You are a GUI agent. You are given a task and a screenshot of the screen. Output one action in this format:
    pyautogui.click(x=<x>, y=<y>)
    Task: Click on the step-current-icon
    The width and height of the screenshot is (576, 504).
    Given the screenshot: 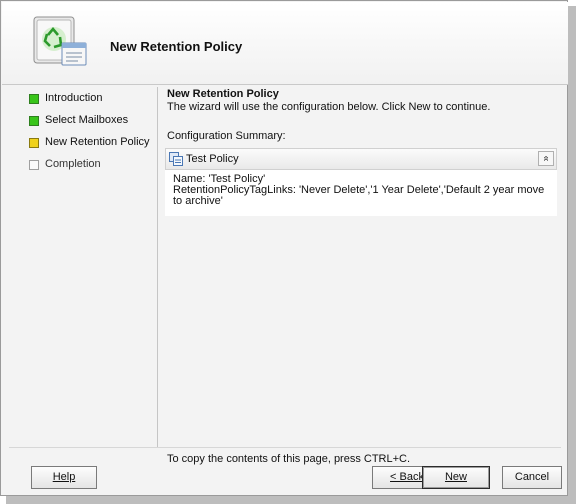 What is the action you would take?
    pyautogui.click(x=34, y=143)
    